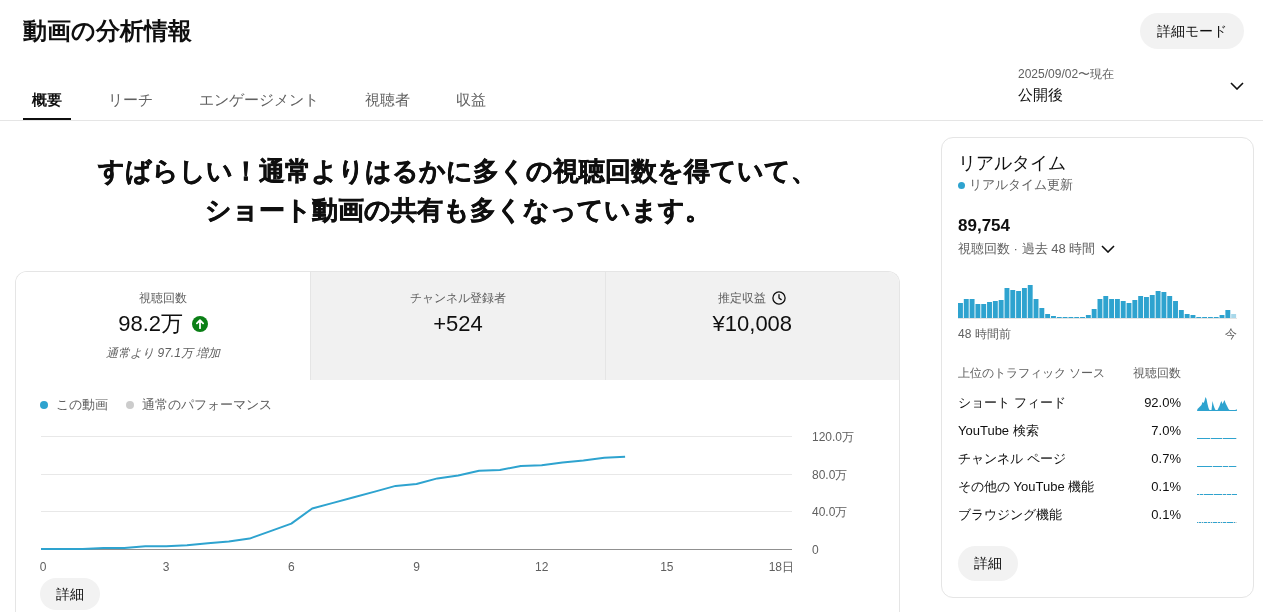 The width and height of the screenshot is (1263, 612). Describe the element at coordinates (1166, 431) in the screenshot. I see `traffic-share: 7.0%` at that location.